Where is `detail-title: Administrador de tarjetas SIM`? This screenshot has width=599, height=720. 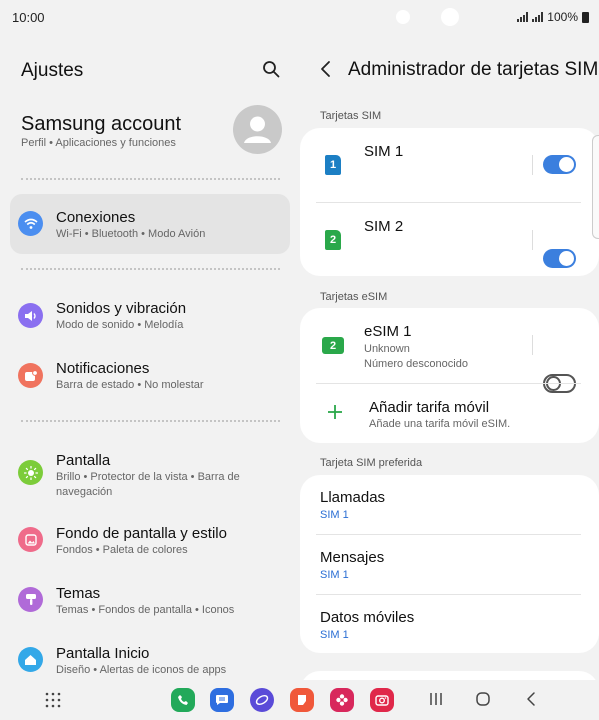
detail-title: Administrador de tarjetas SIM is located at coordinates (473, 69).